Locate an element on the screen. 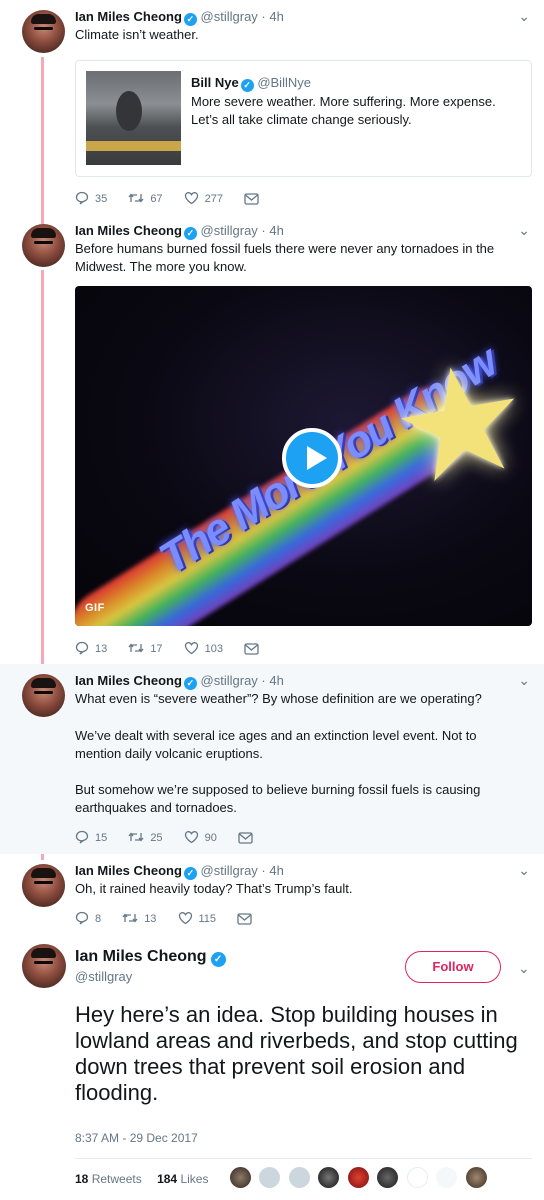 This screenshot has height=1200, width=544. reply-button: 8 is located at coordinates (88, 918).